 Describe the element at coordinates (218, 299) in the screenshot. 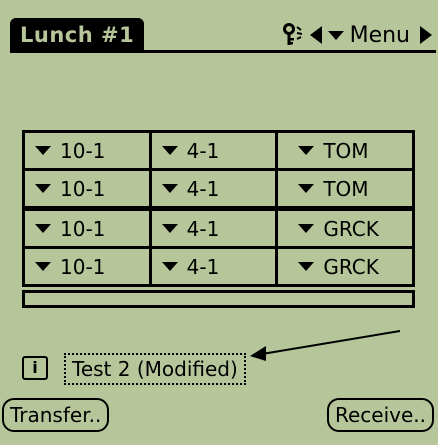

I see `horizontal-scrollbar` at that location.